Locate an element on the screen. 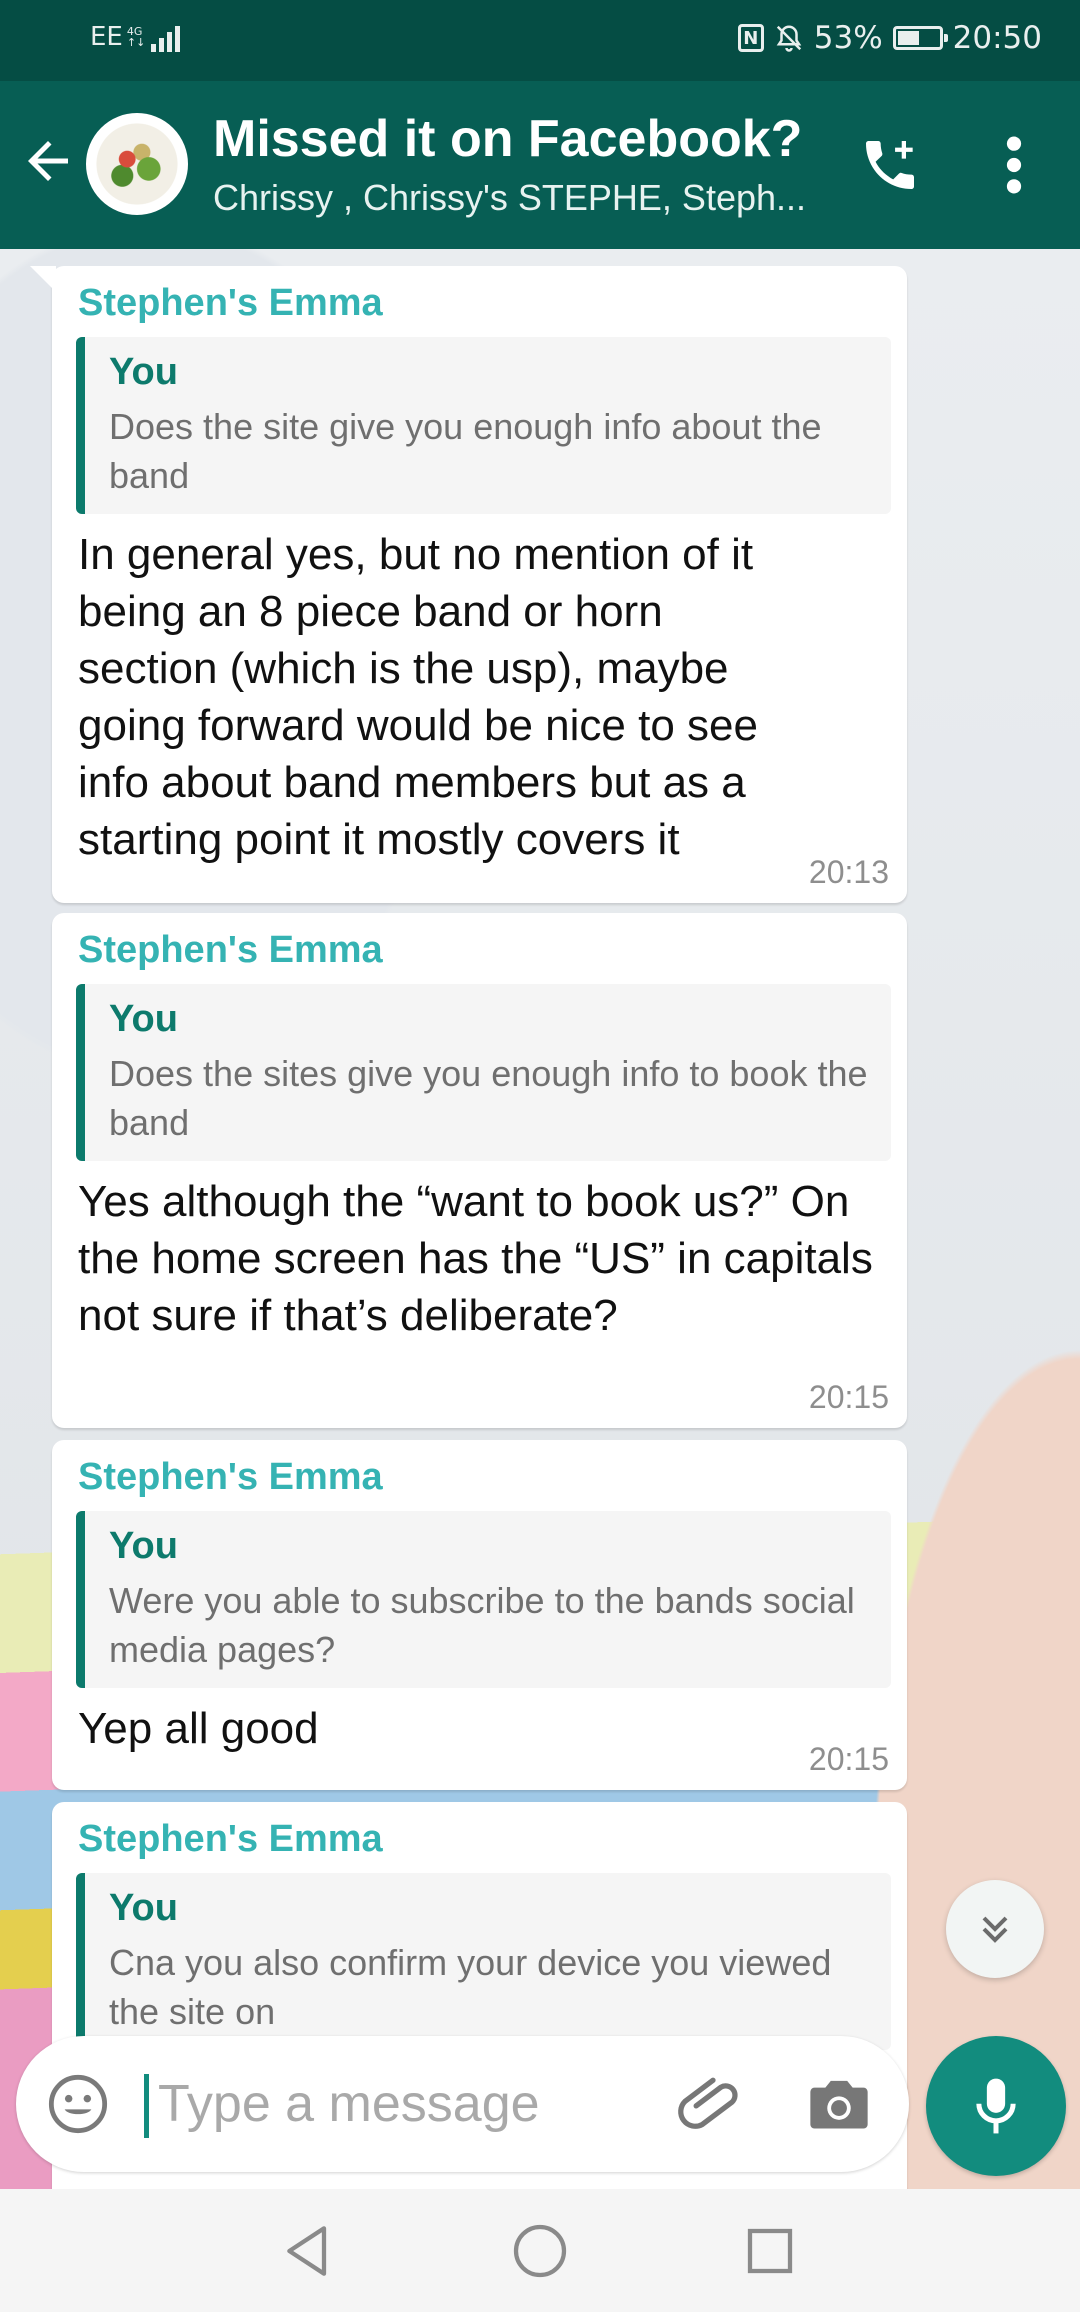 The image size is (1080, 2312). scroll-to-bottom-button is located at coordinates (995, 1929).